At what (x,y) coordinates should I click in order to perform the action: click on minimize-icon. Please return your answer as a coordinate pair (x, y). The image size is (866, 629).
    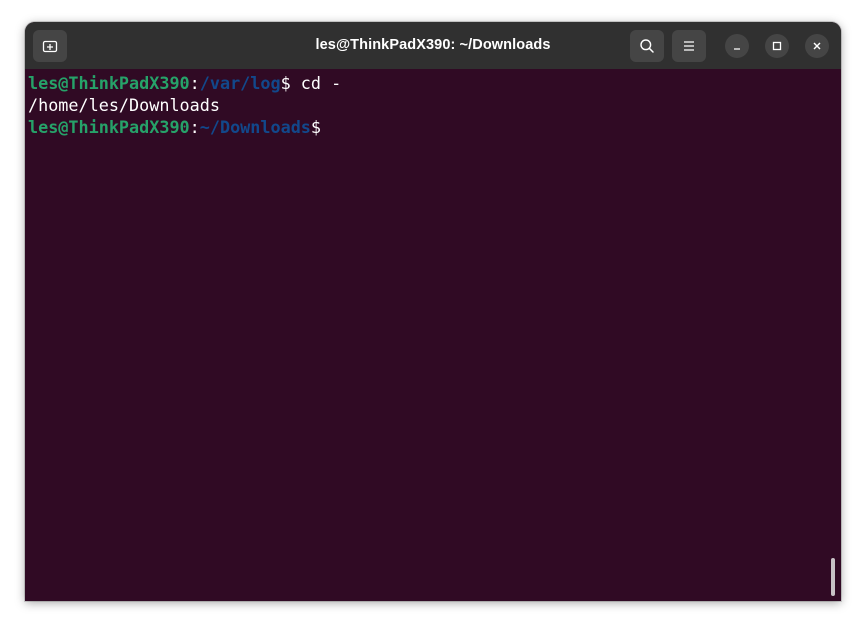
    Looking at the image, I should click on (737, 46).